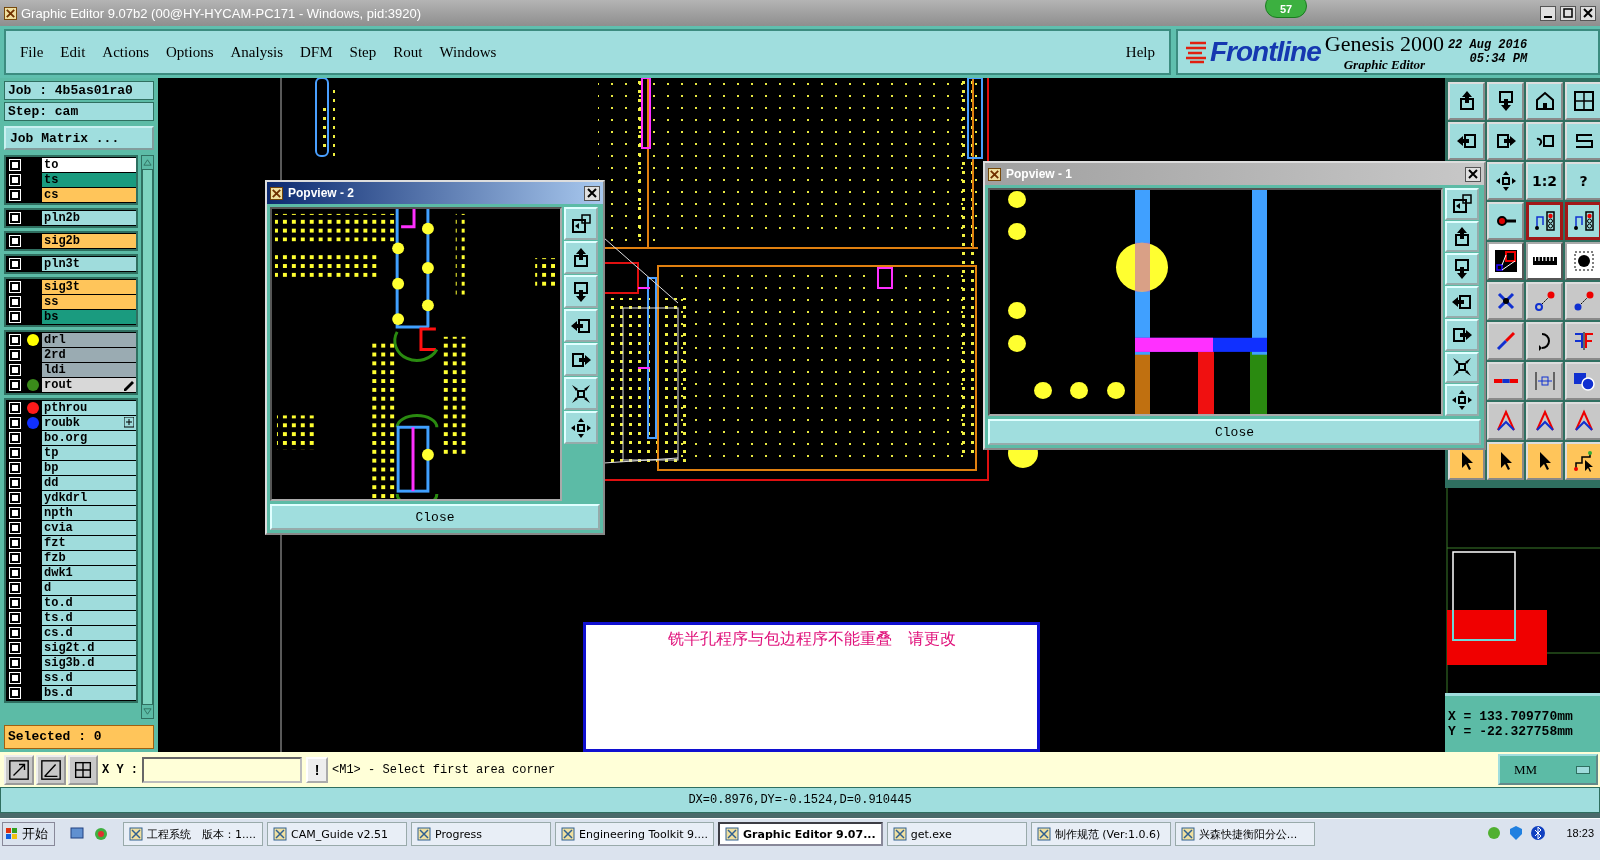  What do you see at coordinates (1582, 181) in the screenshot?
I see `tool-button: ?` at bounding box center [1582, 181].